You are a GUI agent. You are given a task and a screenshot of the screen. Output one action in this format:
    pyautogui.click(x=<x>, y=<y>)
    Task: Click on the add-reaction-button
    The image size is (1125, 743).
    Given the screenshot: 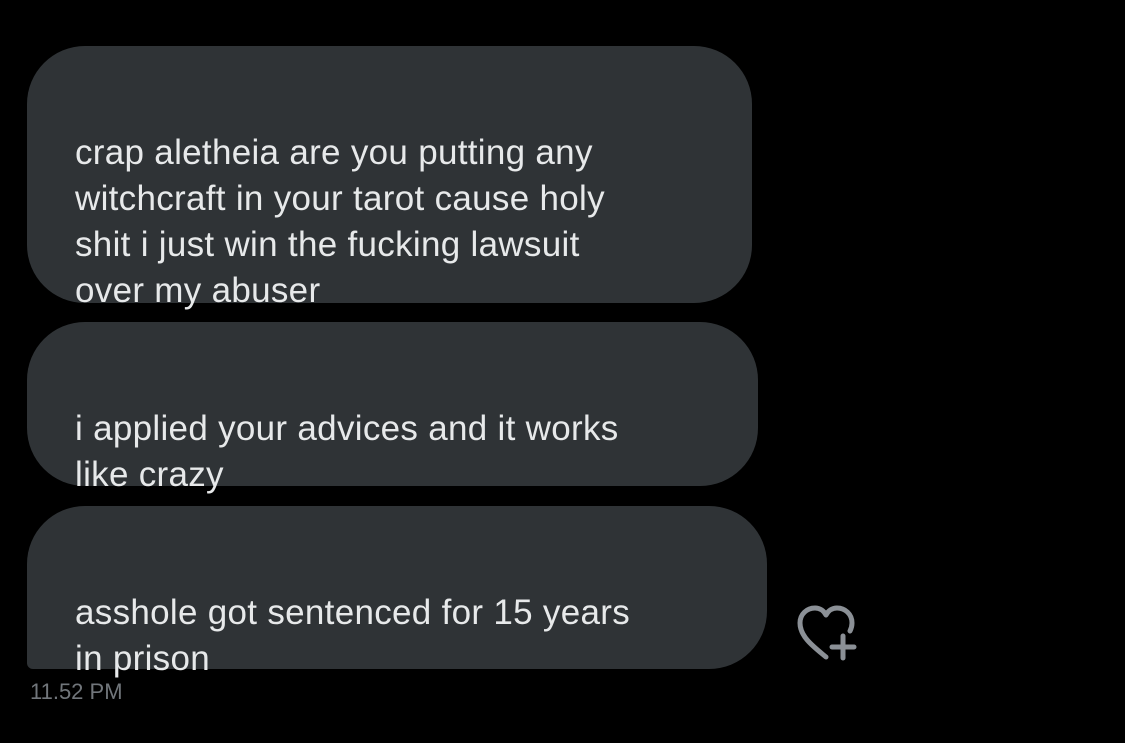 What is the action you would take?
    pyautogui.click(x=828, y=634)
    